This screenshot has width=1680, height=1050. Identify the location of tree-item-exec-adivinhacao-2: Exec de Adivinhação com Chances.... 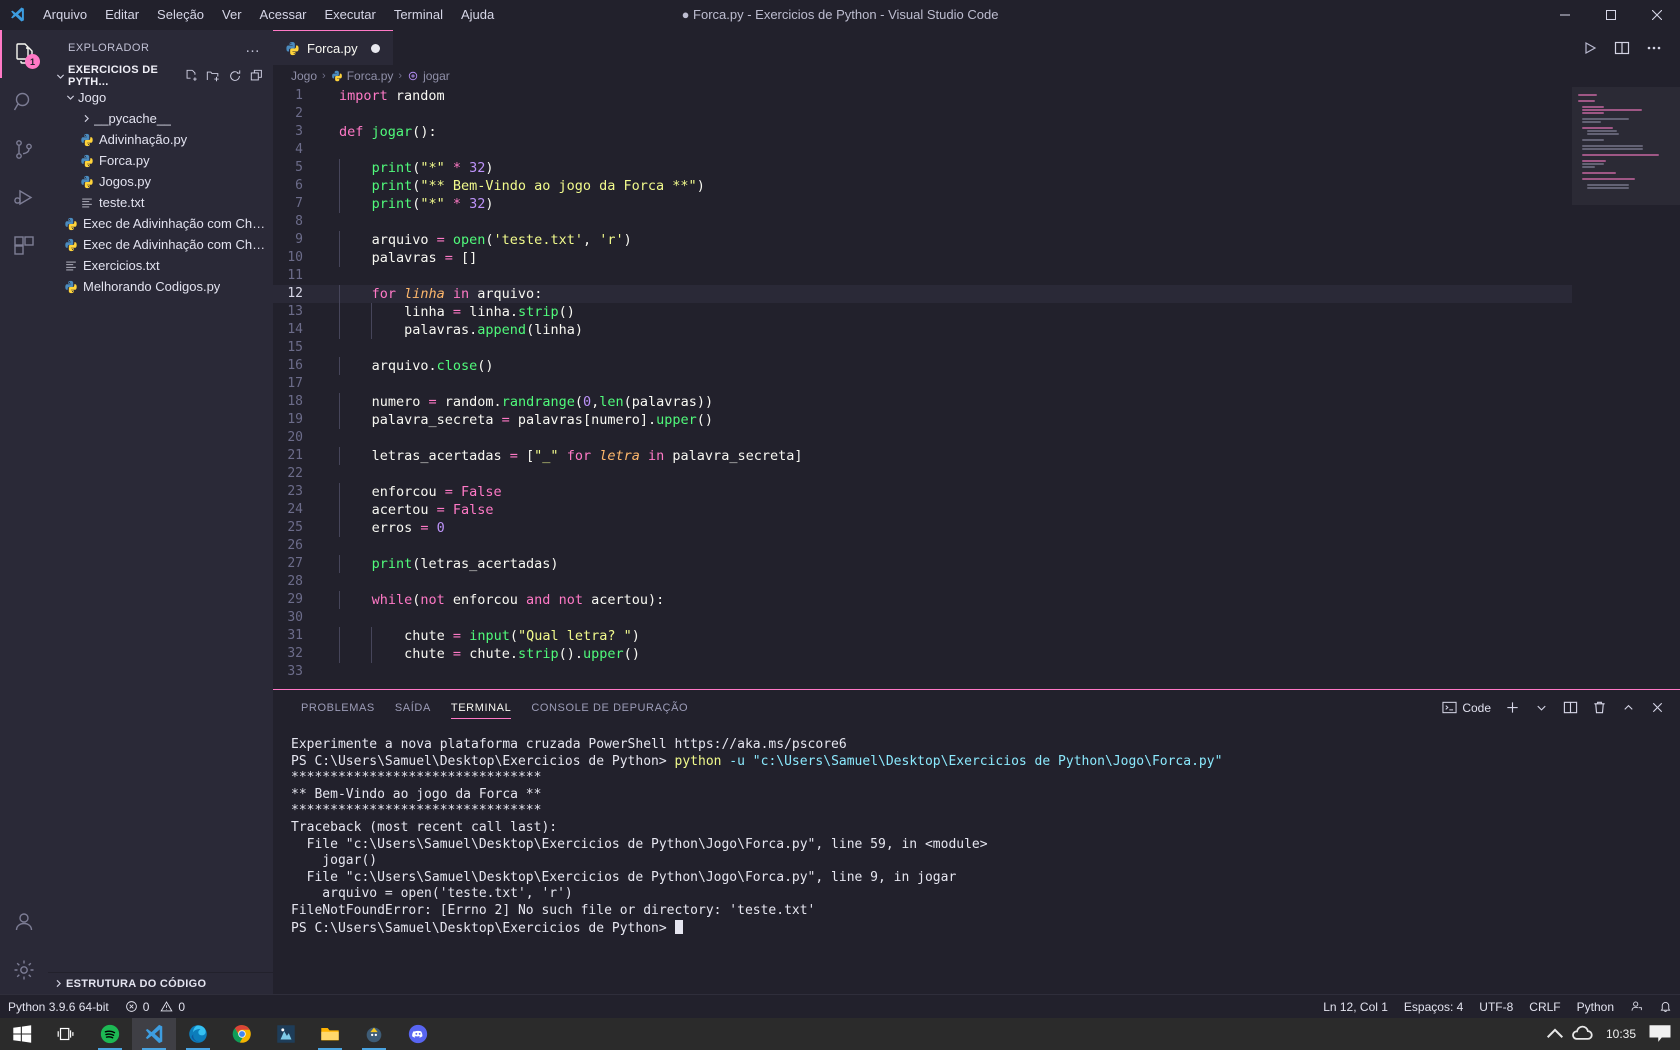
(160, 244).